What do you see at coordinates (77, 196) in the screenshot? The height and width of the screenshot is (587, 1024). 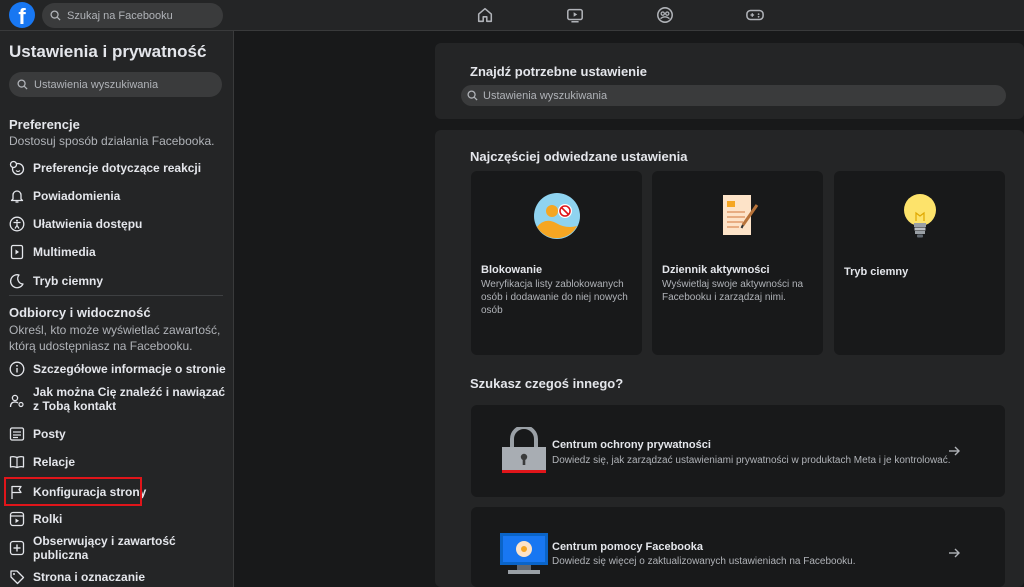 I see `sidebar-item-label: Powiadomienia` at bounding box center [77, 196].